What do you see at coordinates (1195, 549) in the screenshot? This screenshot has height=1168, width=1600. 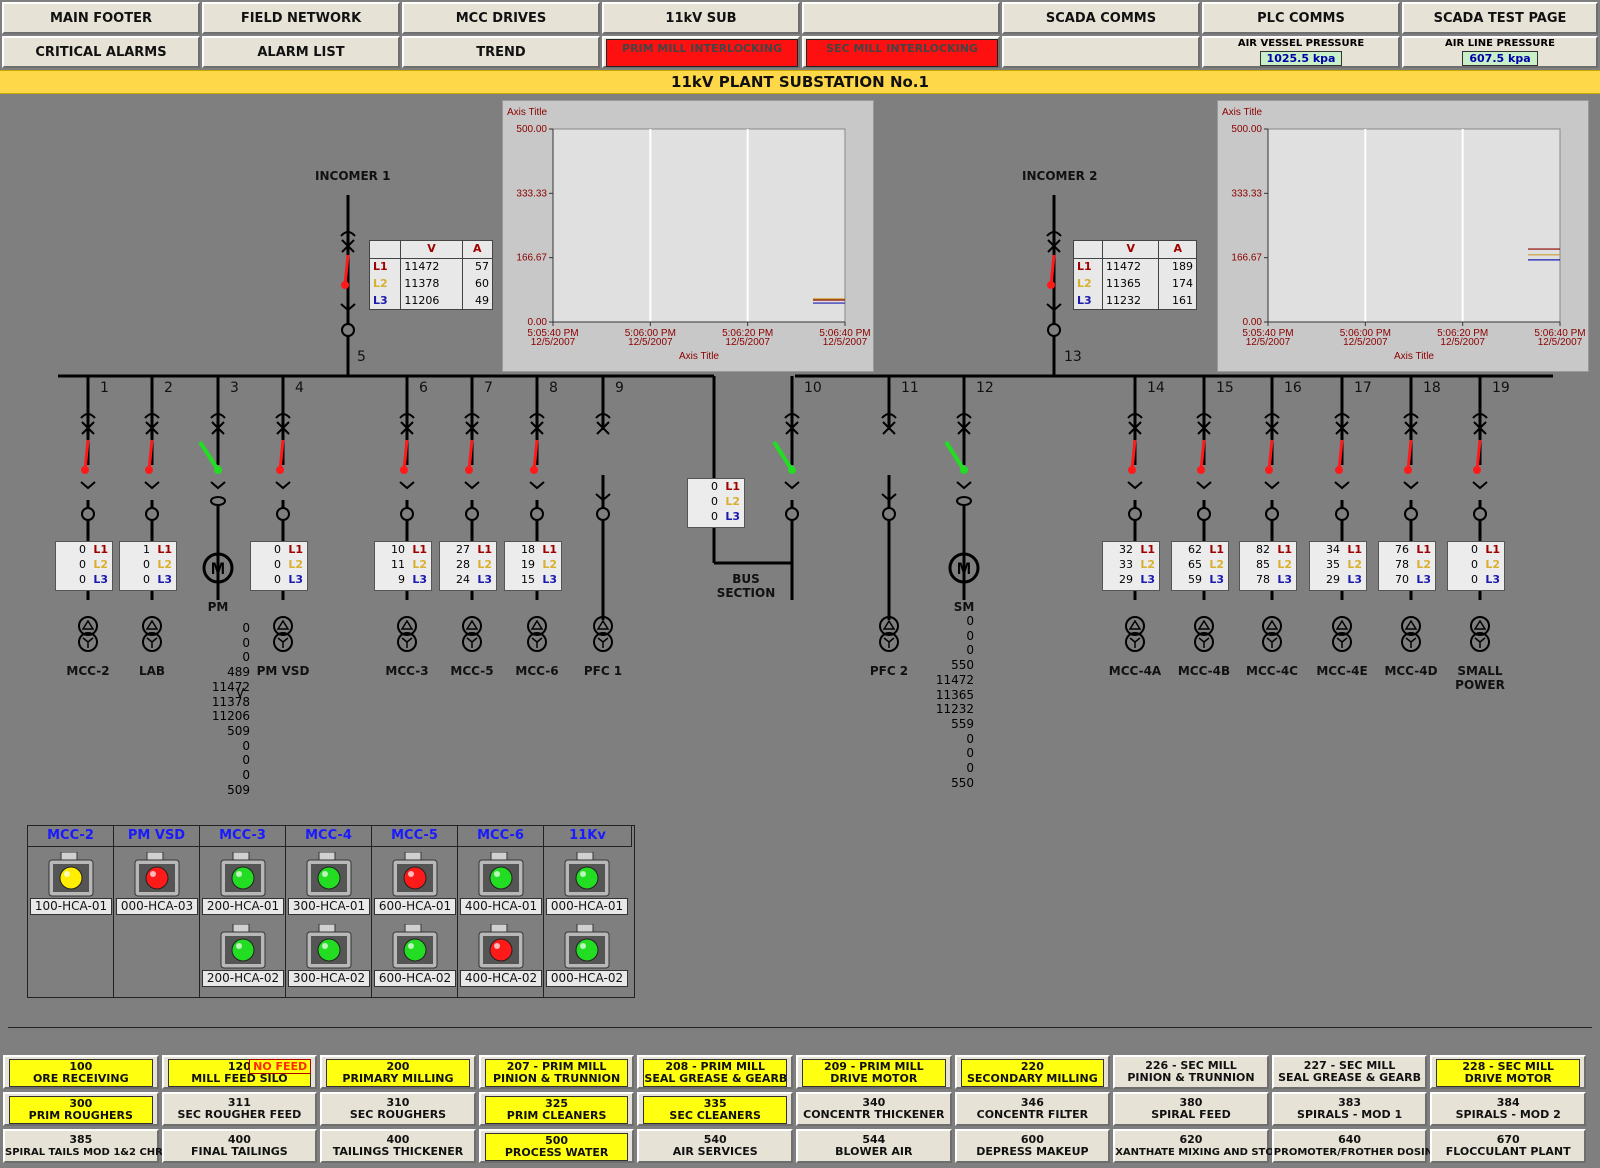 I see `phase-current: 62` at bounding box center [1195, 549].